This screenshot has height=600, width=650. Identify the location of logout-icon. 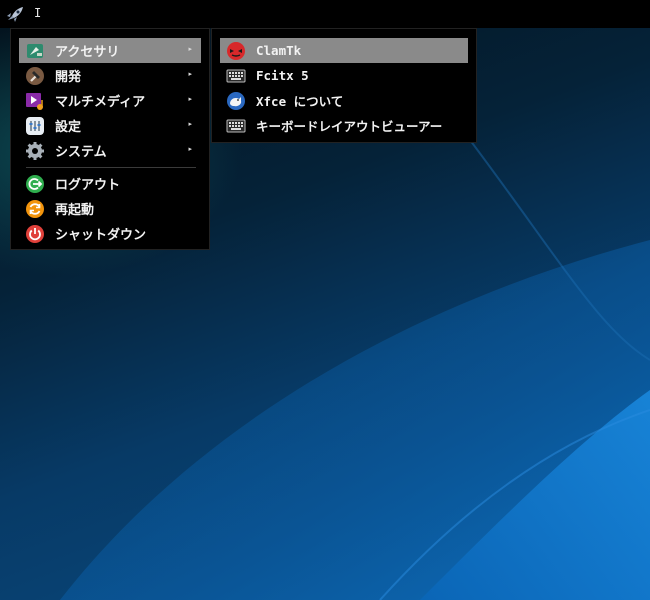
(35, 184).